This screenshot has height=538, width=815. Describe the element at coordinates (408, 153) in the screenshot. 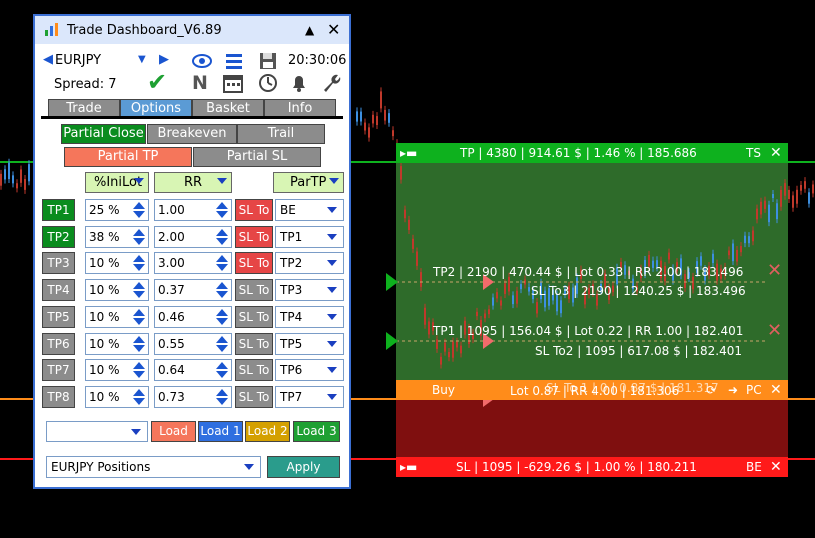

I see `tp-bar-handle-icon: ▸▬` at that location.